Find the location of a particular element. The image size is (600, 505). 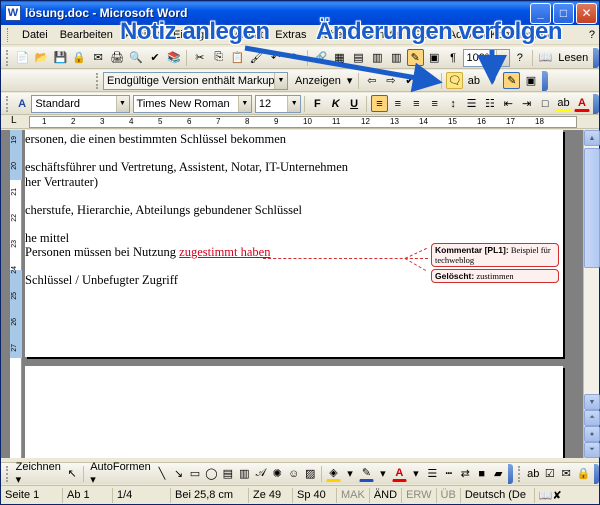

display-for-review-dropdown: Endgültige Version enthält Markups ▼ is located at coordinates (195, 80).